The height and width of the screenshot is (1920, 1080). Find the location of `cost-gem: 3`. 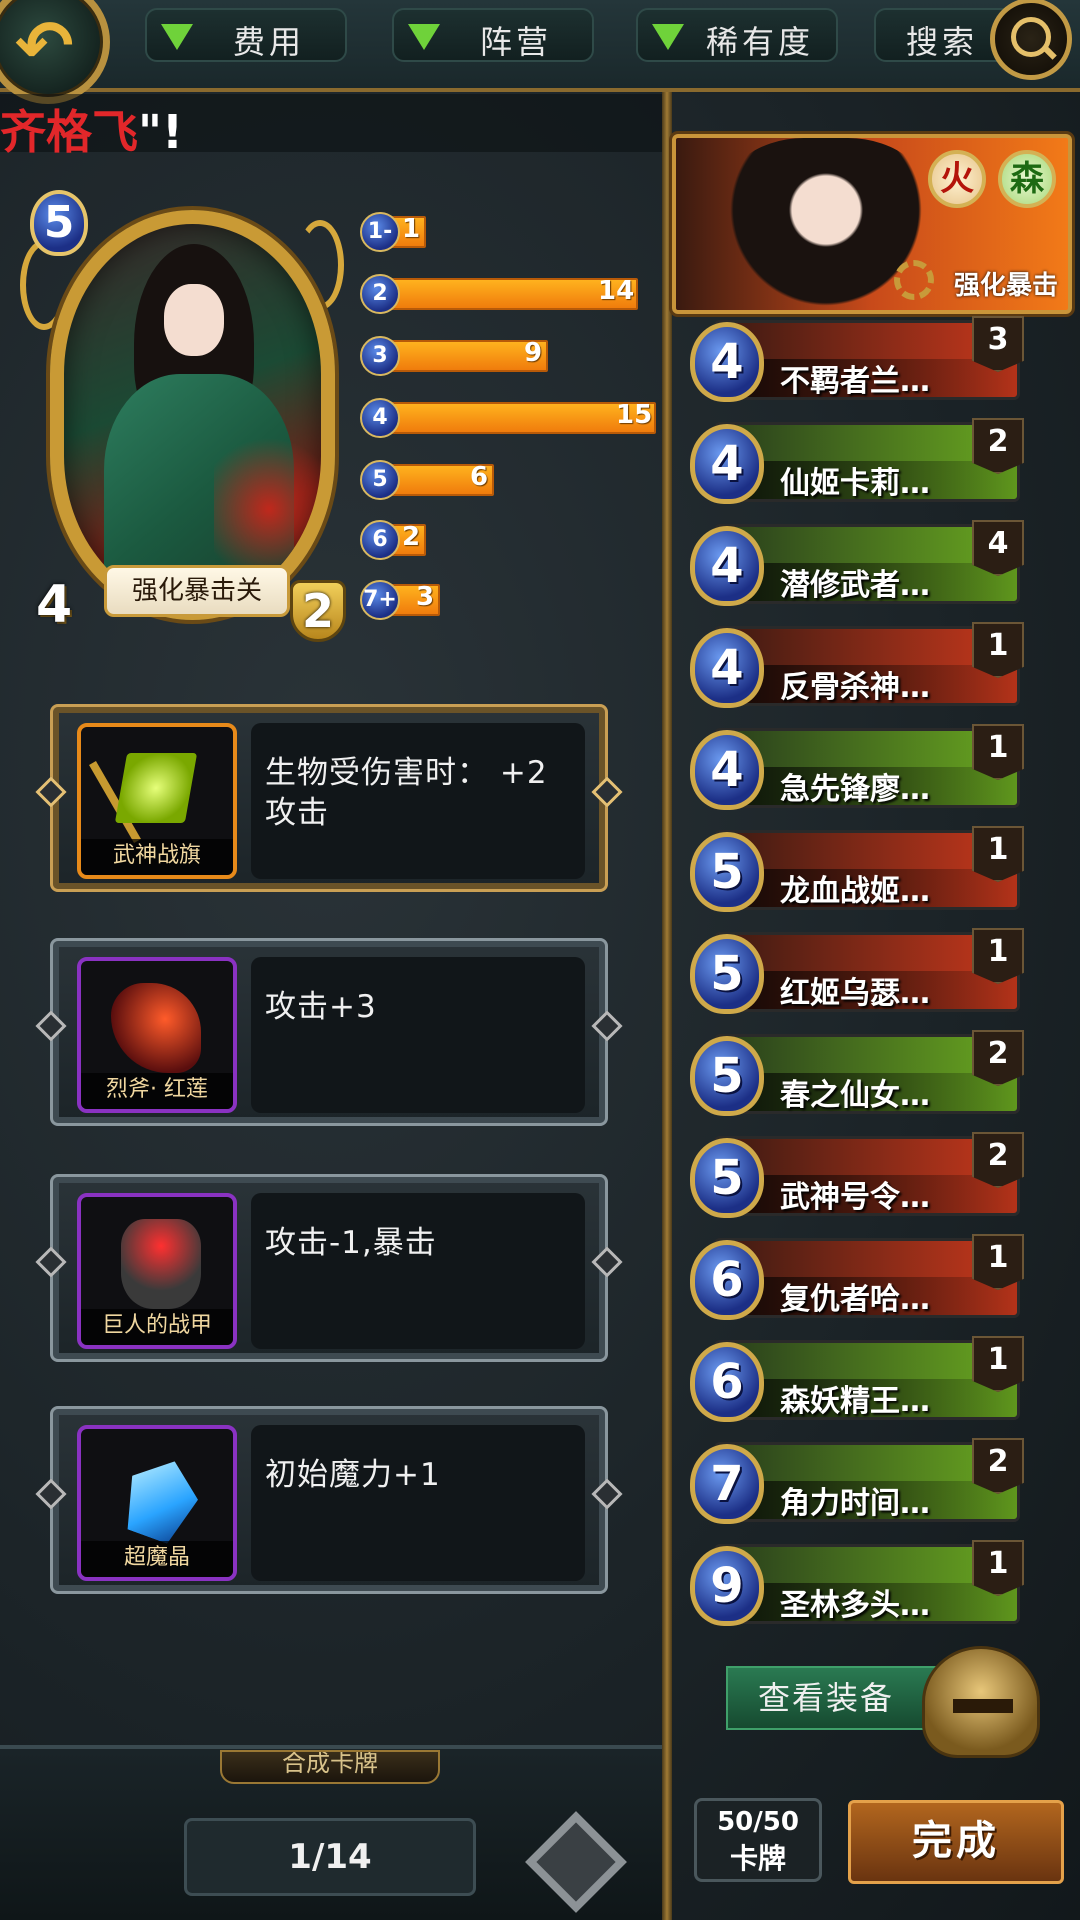

cost-gem: 3 is located at coordinates (380, 356).